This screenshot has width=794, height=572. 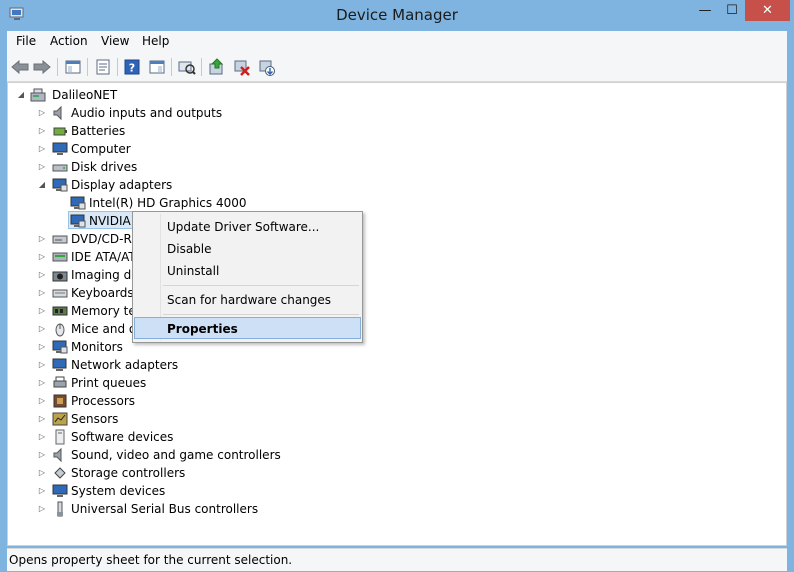 I want to click on help-button: ?, so click(x=132, y=67).